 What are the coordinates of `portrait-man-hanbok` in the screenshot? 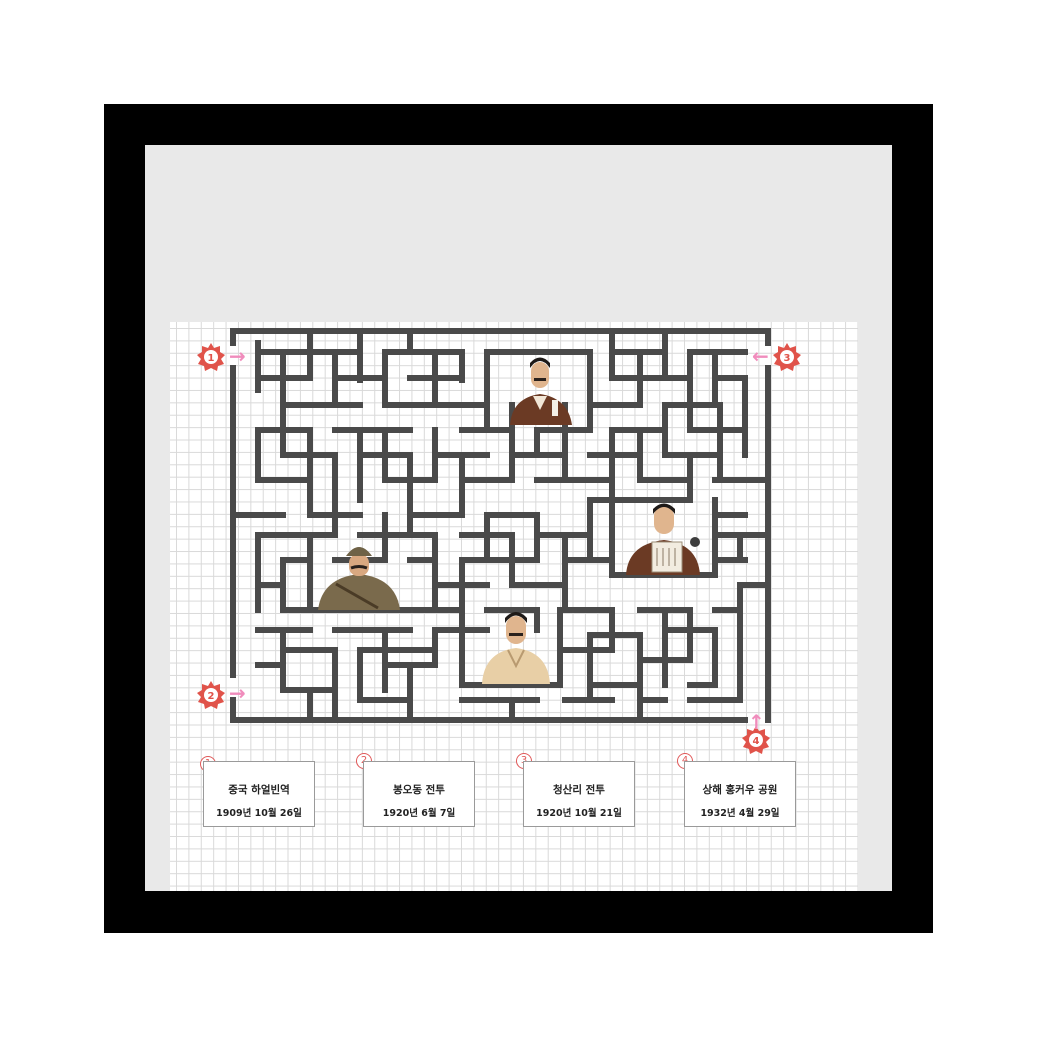 It's located at (516, 647).